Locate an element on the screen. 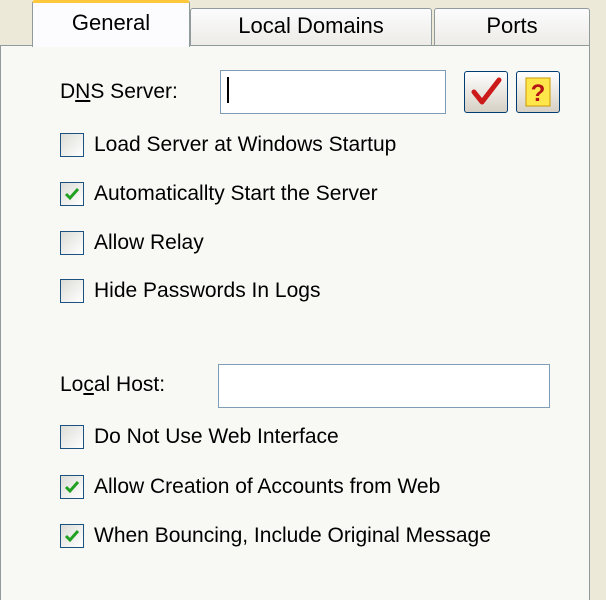 Image resolution: width=606 pixels, height=600 pixels. local-host-label: Local Host: is located at coordinates (113, 384).